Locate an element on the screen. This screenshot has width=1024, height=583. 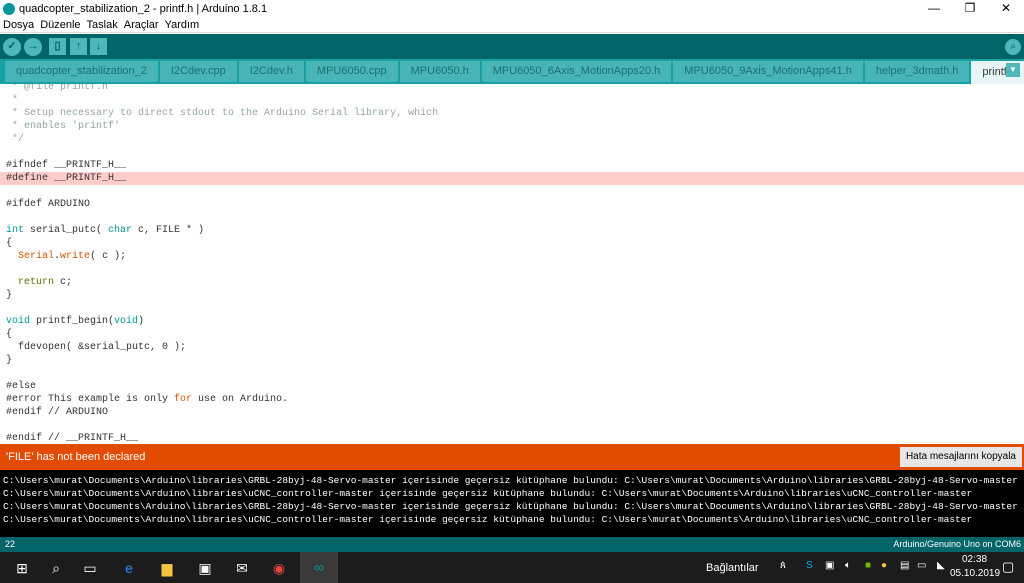
save-button: ↓ is located at coordinates (98, 46).